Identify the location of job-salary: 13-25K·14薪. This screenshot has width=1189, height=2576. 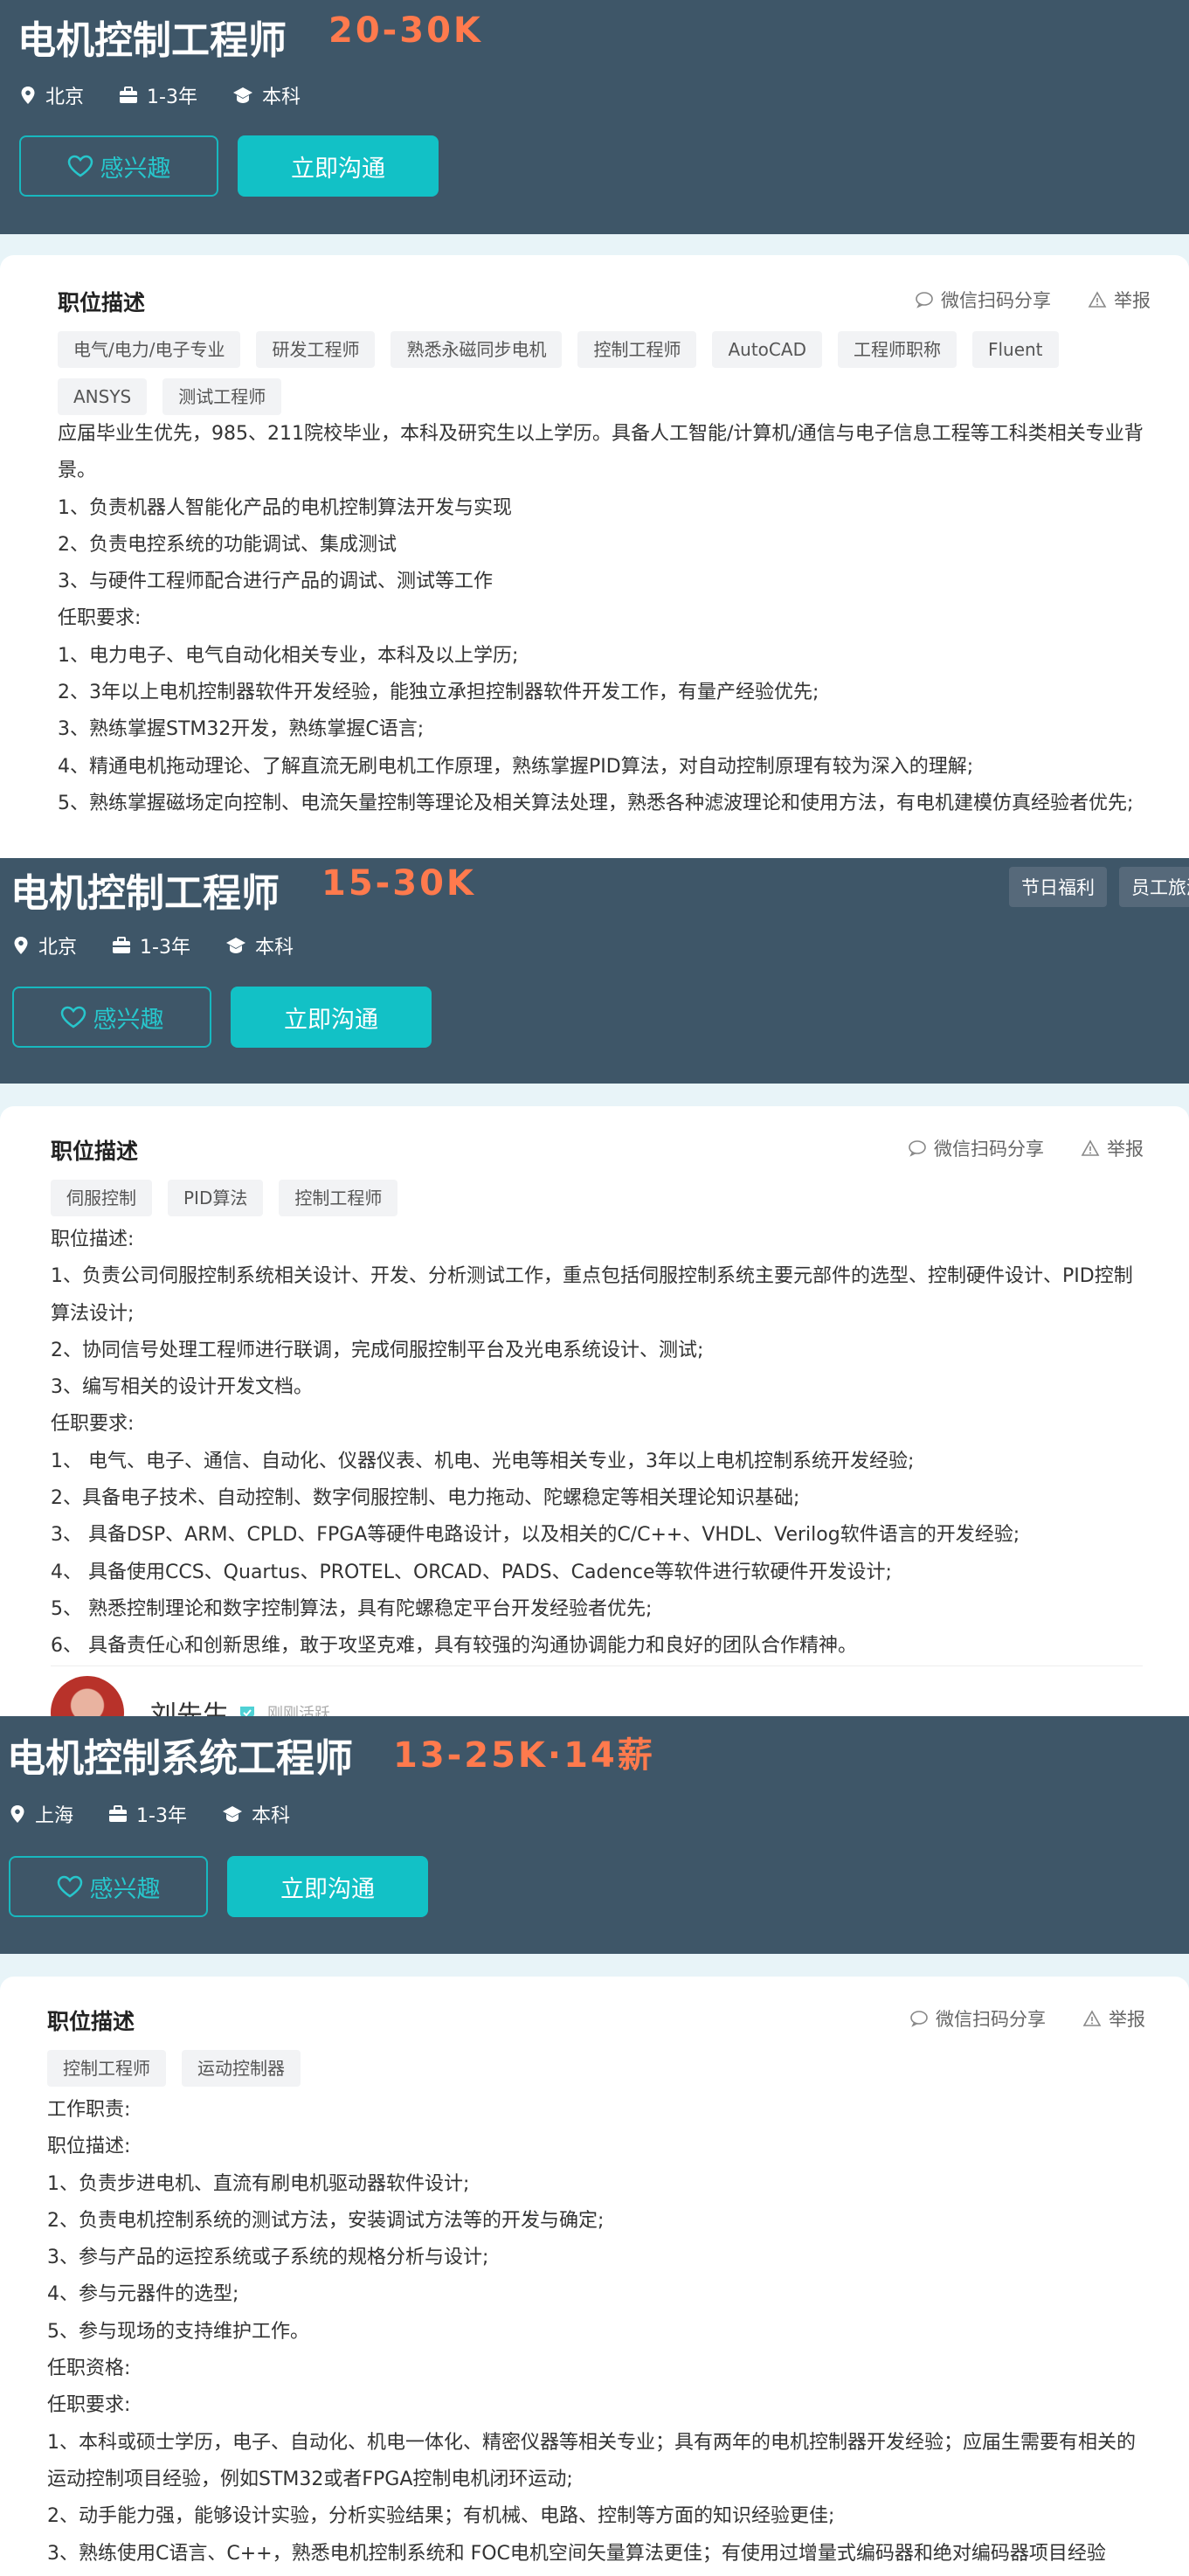
(524, 1755).